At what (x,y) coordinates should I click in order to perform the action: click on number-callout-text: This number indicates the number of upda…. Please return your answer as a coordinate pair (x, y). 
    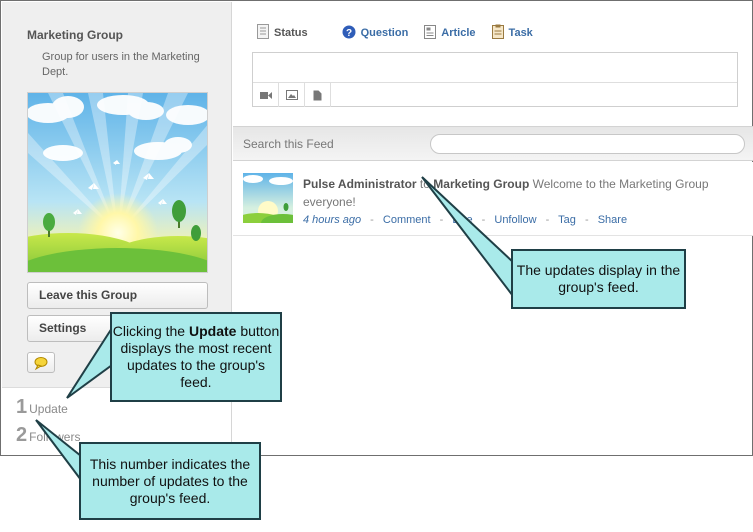
    Looking at the image, I should click on (170, 480).